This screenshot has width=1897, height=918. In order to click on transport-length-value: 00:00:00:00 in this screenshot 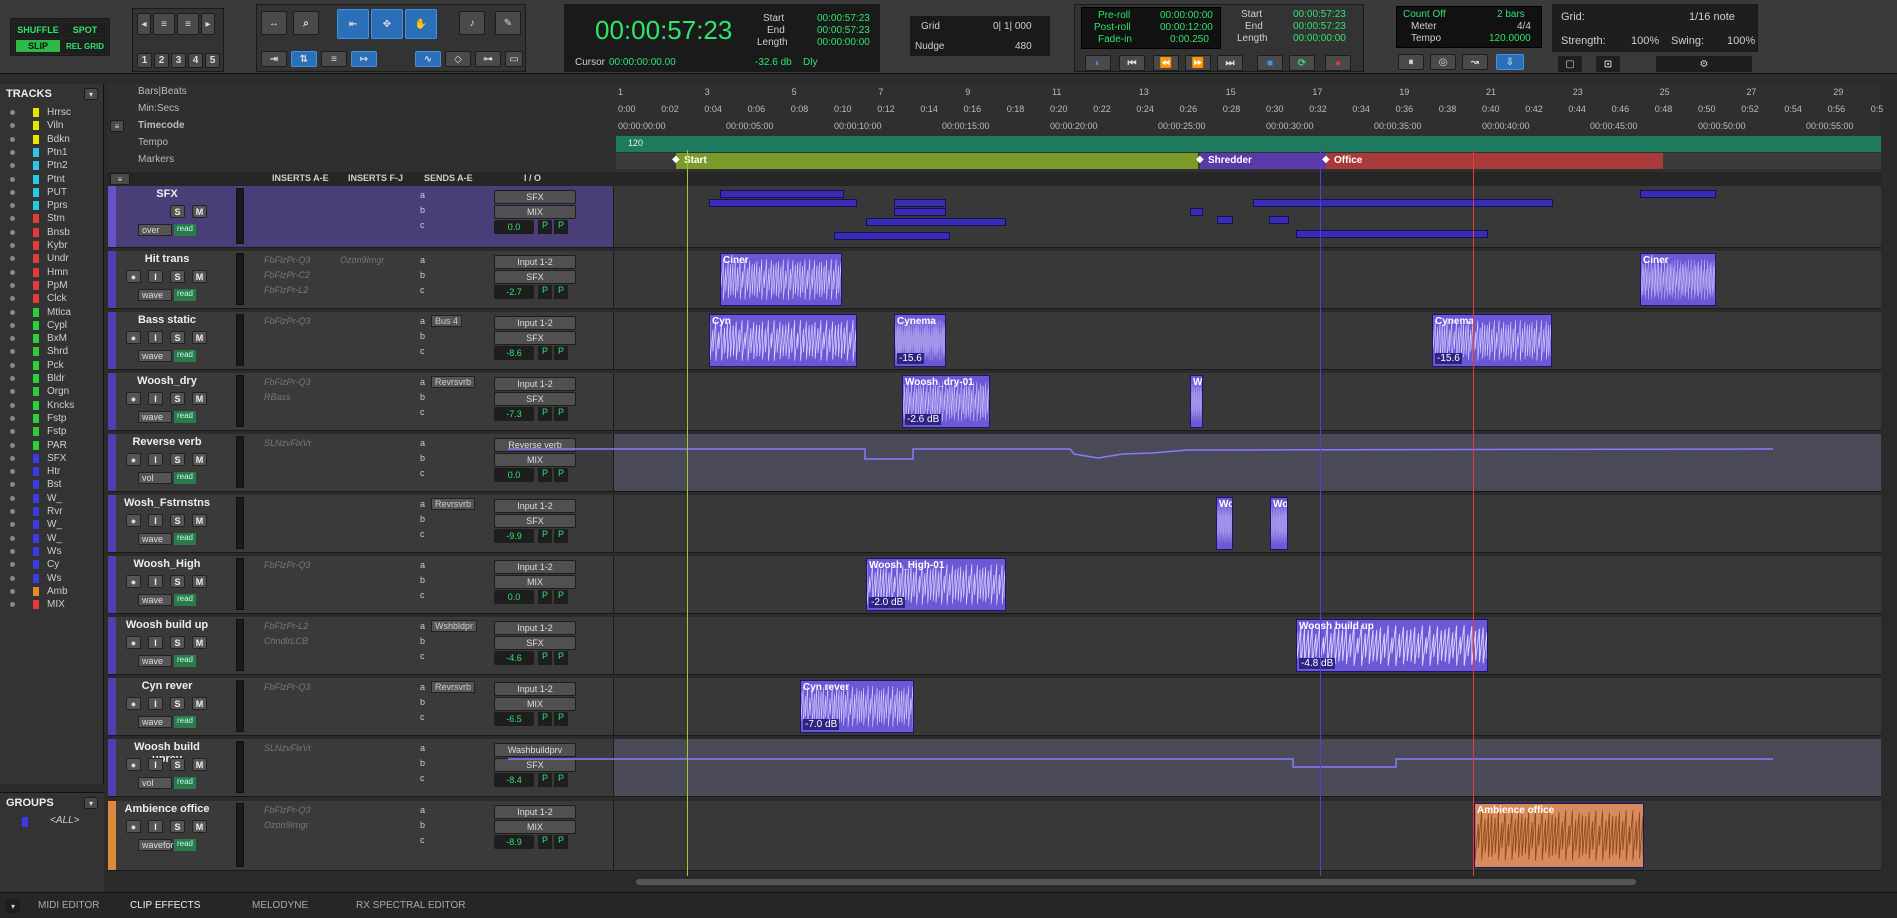, I will do `click(1319, 38)`.